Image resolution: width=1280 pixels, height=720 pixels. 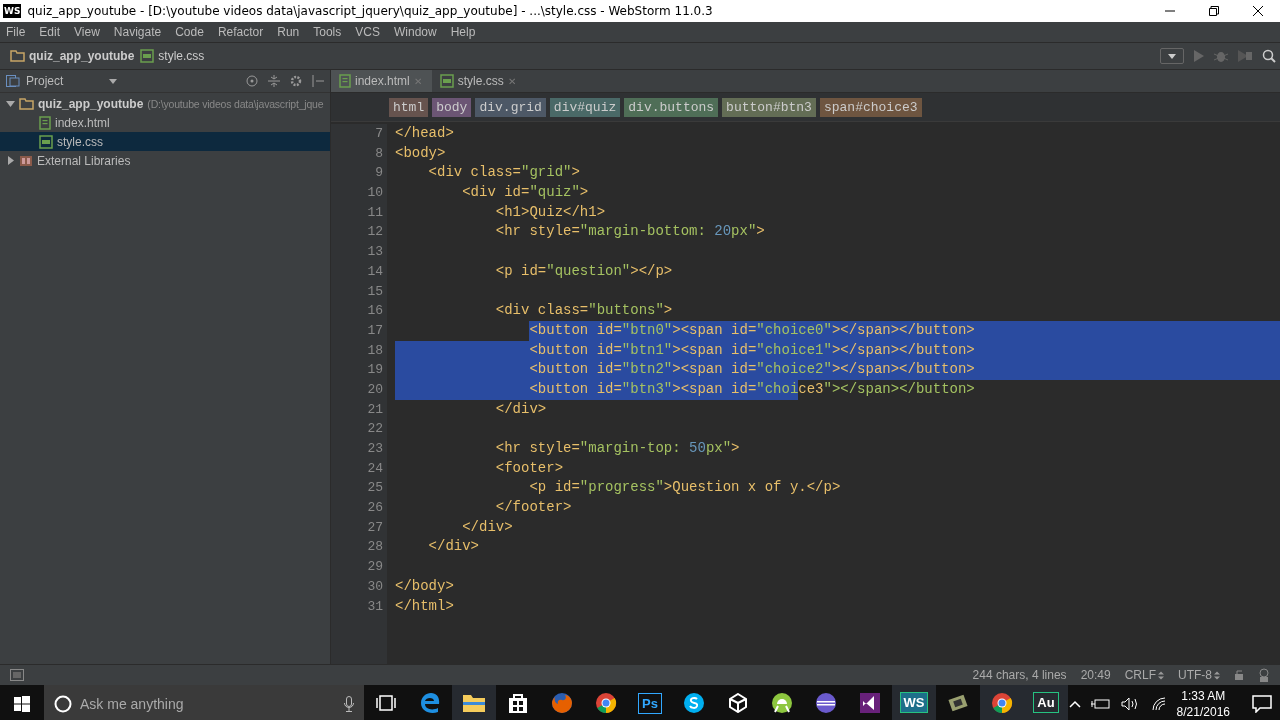 I want to click on line-number: 29, so click(x=375, y=567).